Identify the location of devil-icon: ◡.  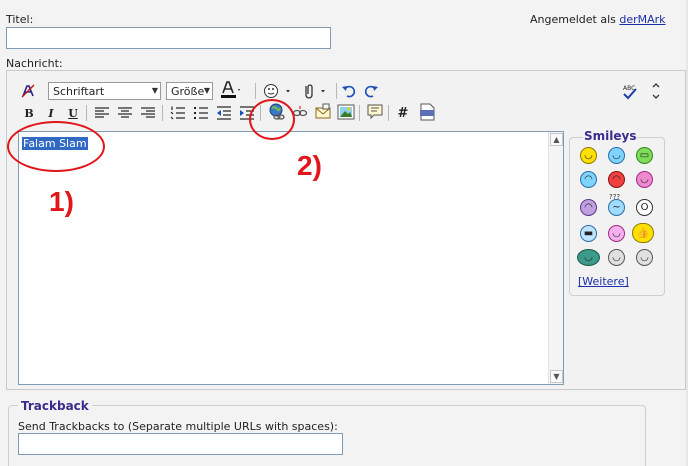
(616, 257).